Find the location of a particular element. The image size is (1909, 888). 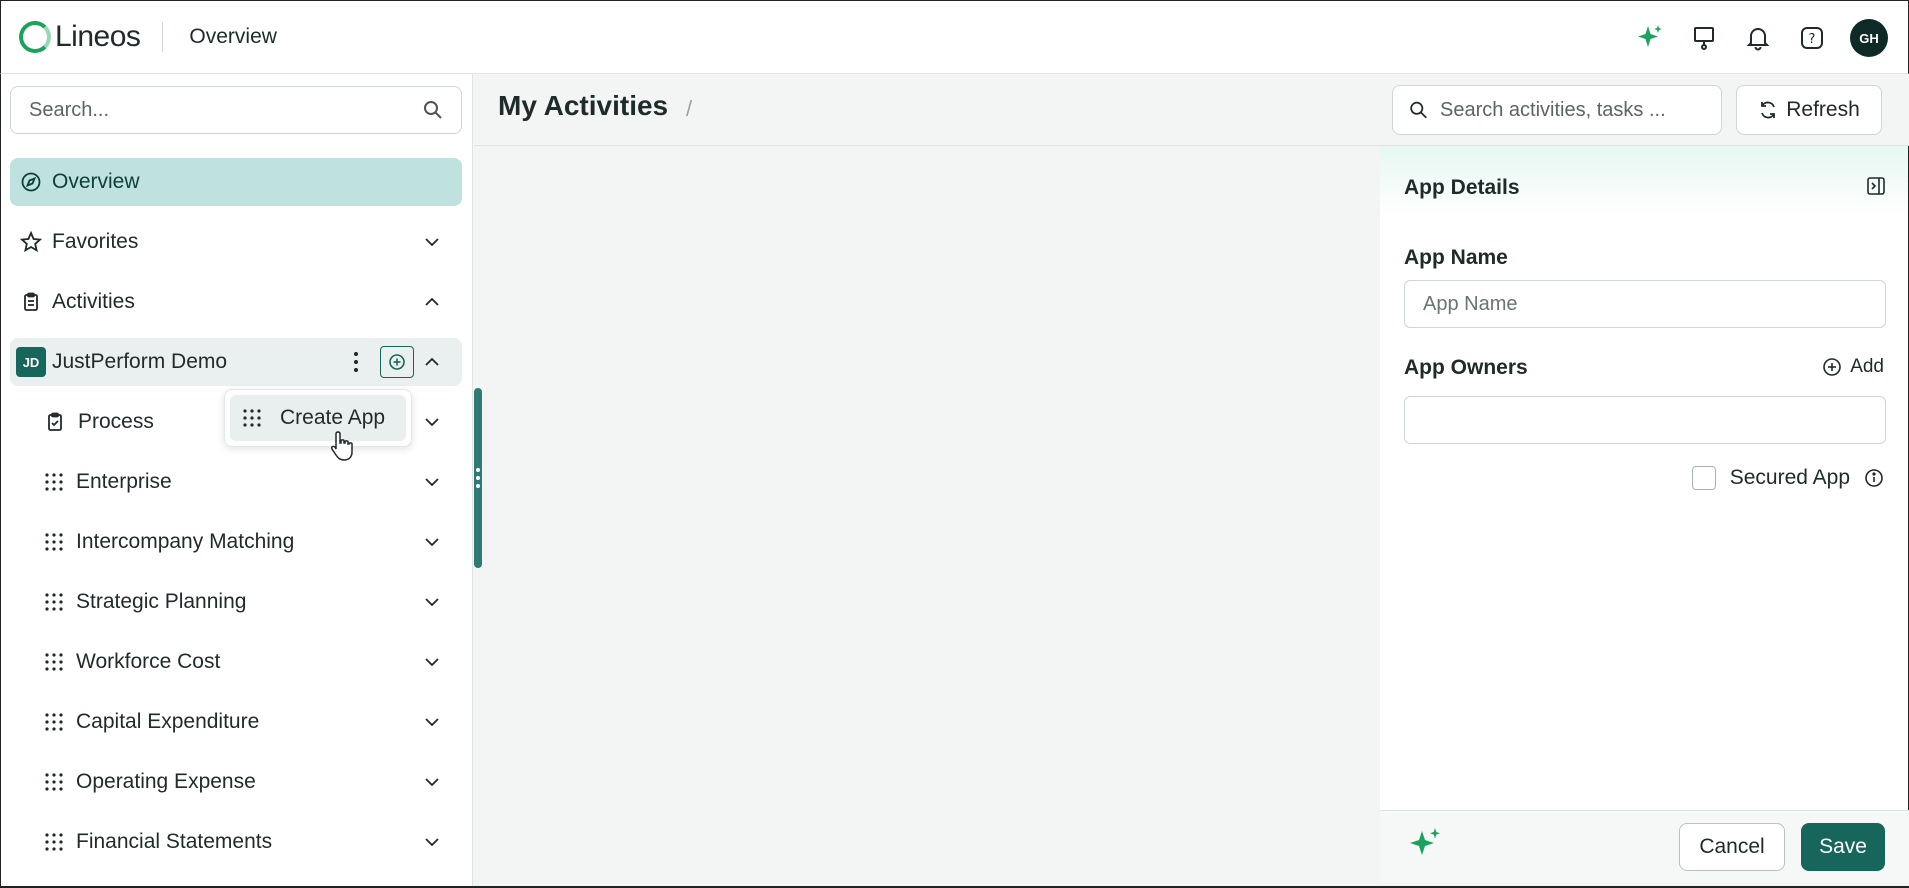

sidebar-app-label: Capital Expenditure is located at coordinates (168, 721).